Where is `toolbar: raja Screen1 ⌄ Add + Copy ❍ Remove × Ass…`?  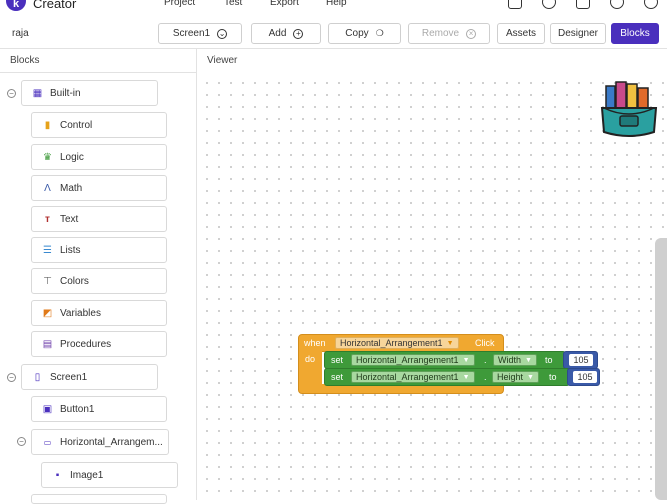
toolbar: raja Screen1 ⌄ Add + Copy ❍ Remove × Ass… is located at coordinates (333, 35).